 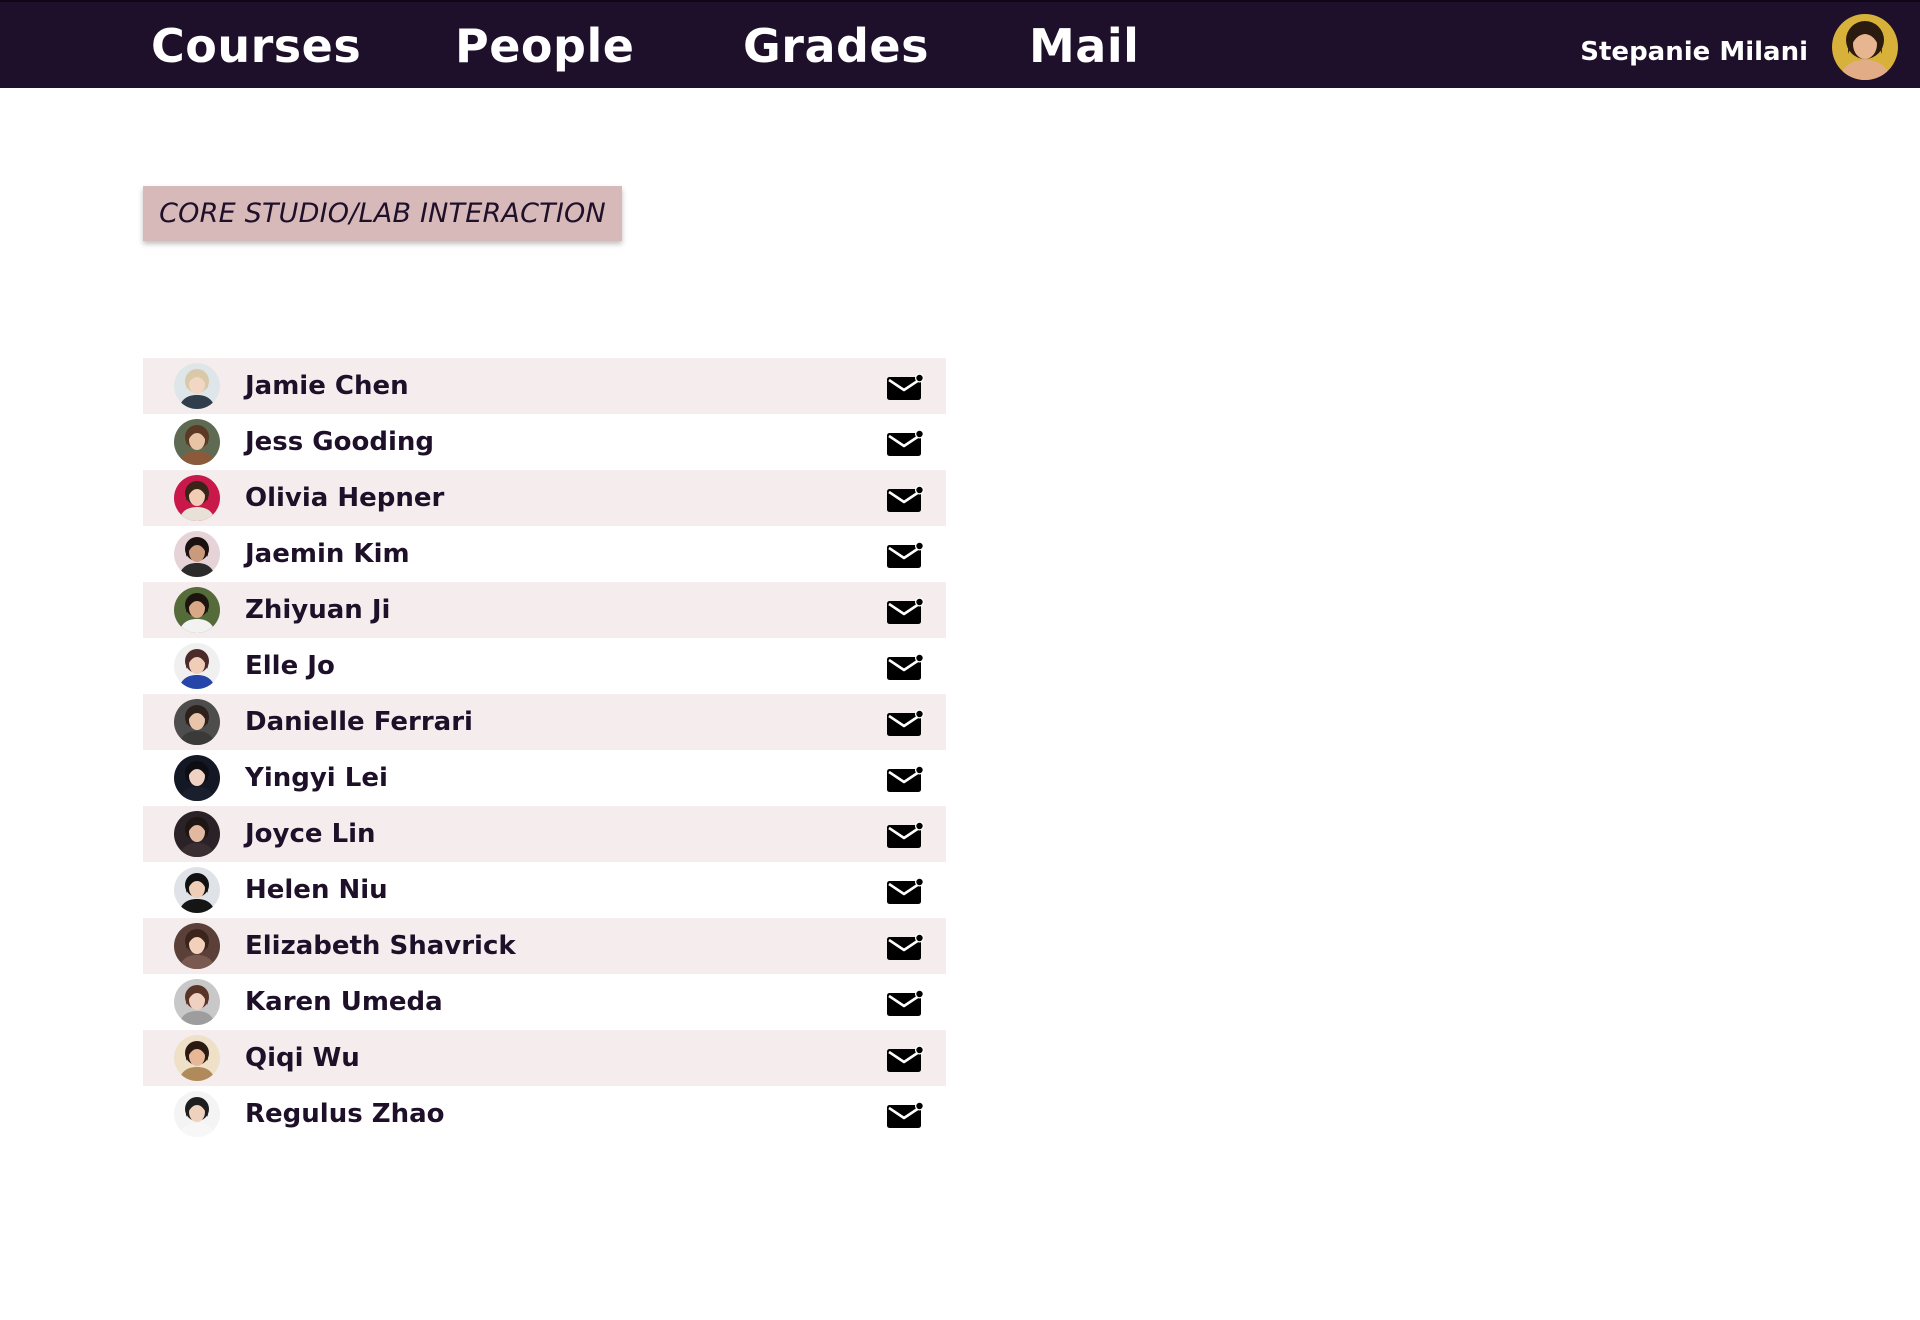 What do you see at coordinates (544, 946) in the screenshot?
I see `person-row: Elizabeth Shavrick` at bounding box center [544, 946].